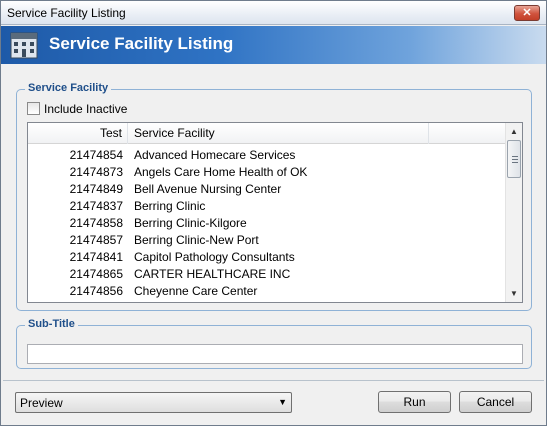  What do you see at coordinates (96, 274) in the screenshot?
I see `test-cell: 21474865` at bounding box center [96, 274].